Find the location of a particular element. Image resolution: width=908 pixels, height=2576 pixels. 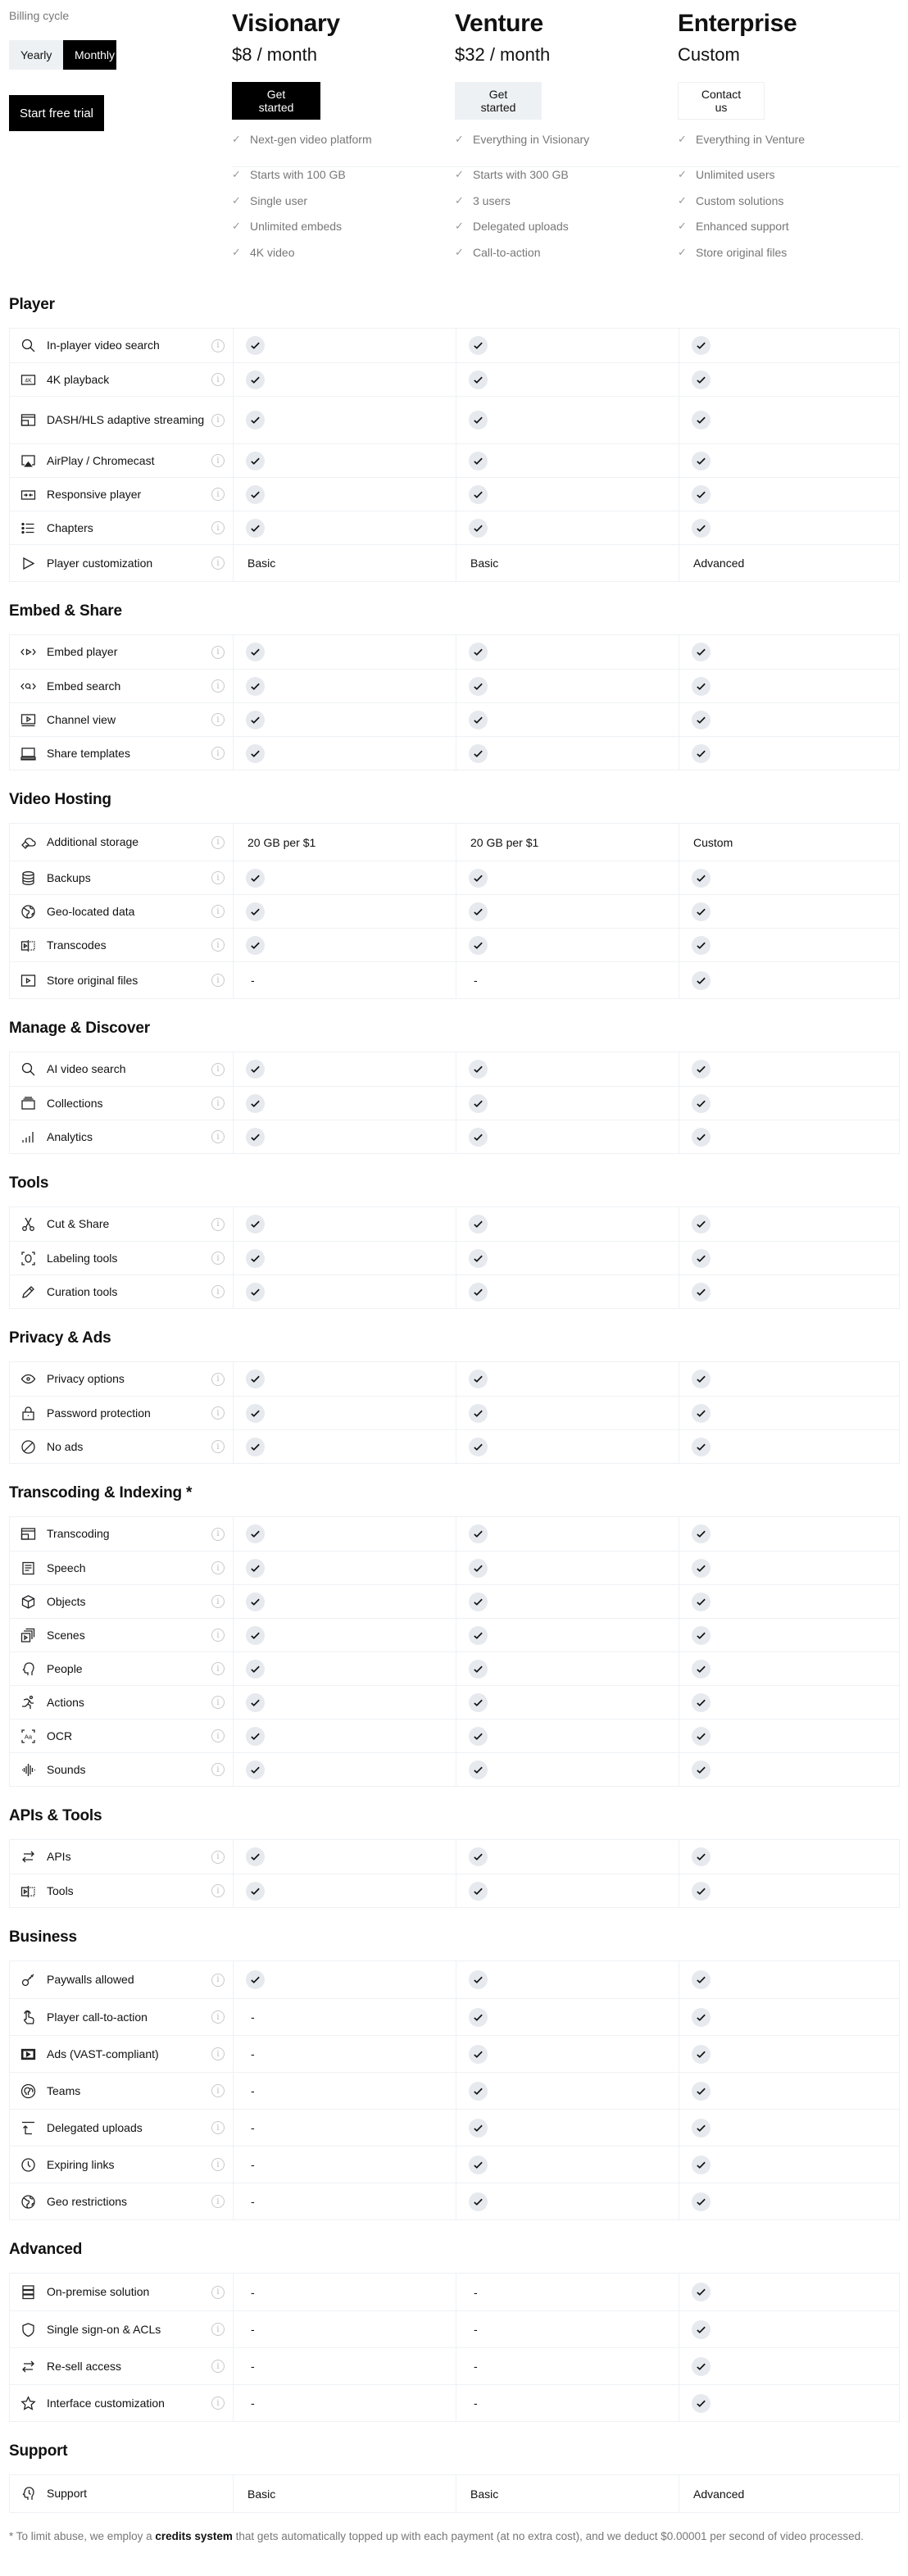

feature-label: Re-sell access is located at coordinates (84, 2366).